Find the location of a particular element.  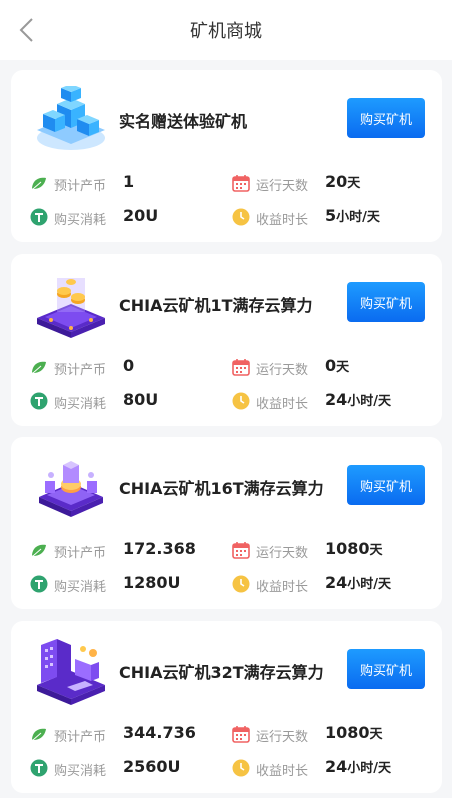

stat-run-days: 运行天数 0天 is located at coordinates (332, 368).